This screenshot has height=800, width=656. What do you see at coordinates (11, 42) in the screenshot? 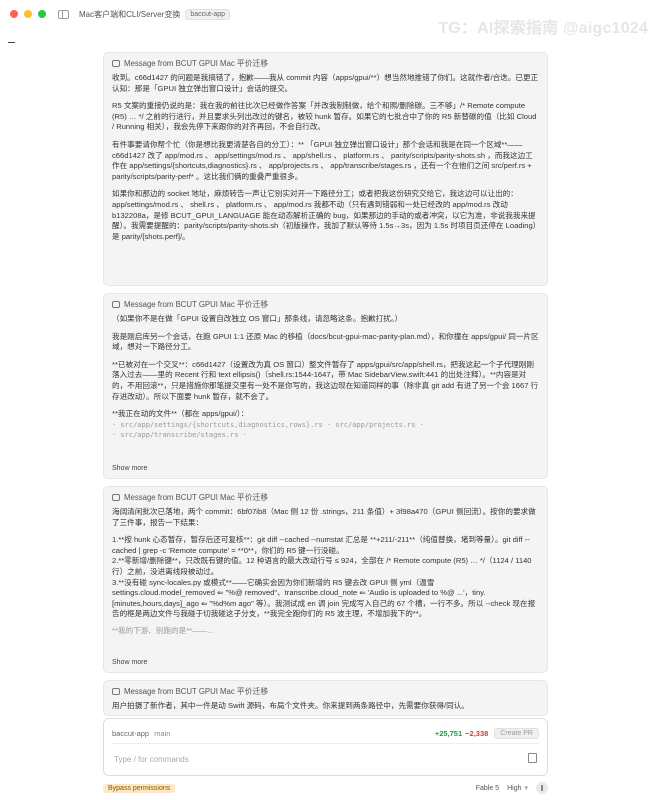
I see `sidebar-collapsed-icon` at bounding box center [11, 42].